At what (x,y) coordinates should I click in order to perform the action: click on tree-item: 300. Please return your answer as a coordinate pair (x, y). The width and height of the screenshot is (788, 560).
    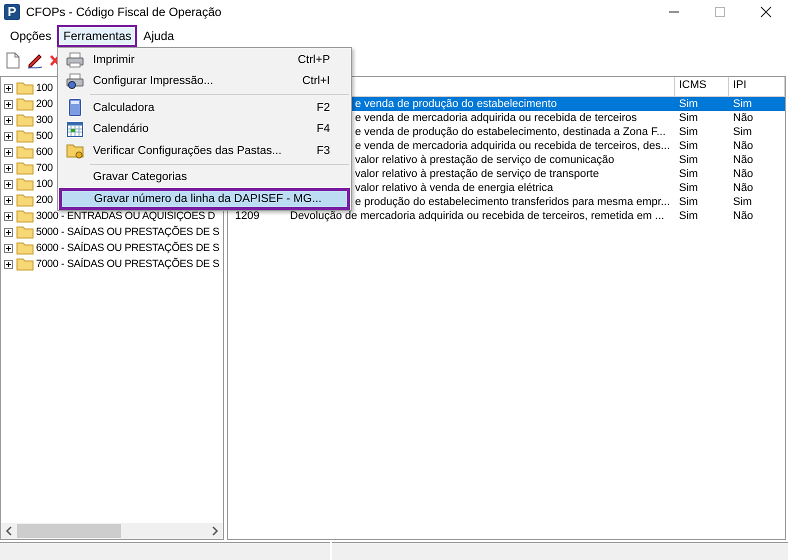
    Looking at the image, I should click on (44, 120).